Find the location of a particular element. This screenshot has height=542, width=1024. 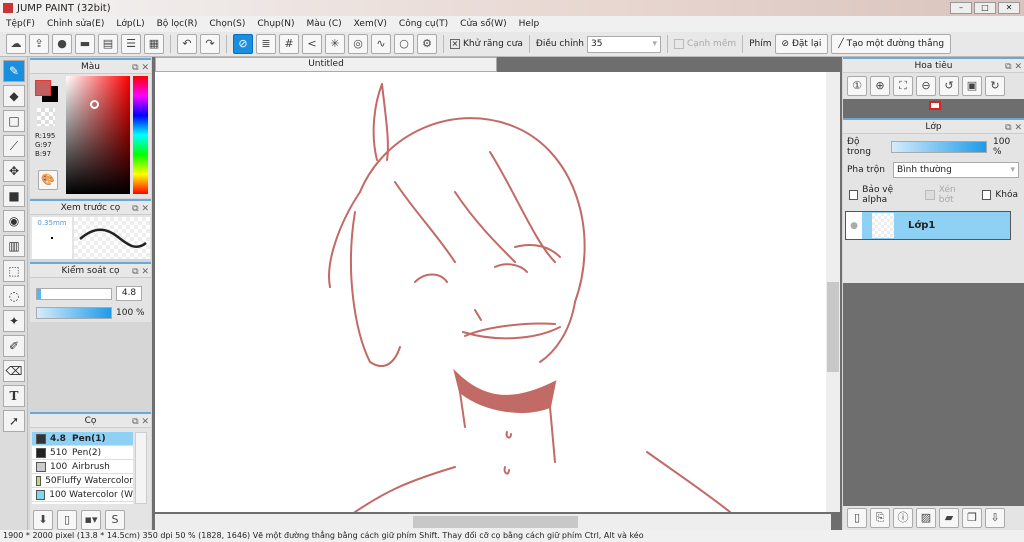

magic-wand-tool: ✦ is located at coordinates (14, 321).